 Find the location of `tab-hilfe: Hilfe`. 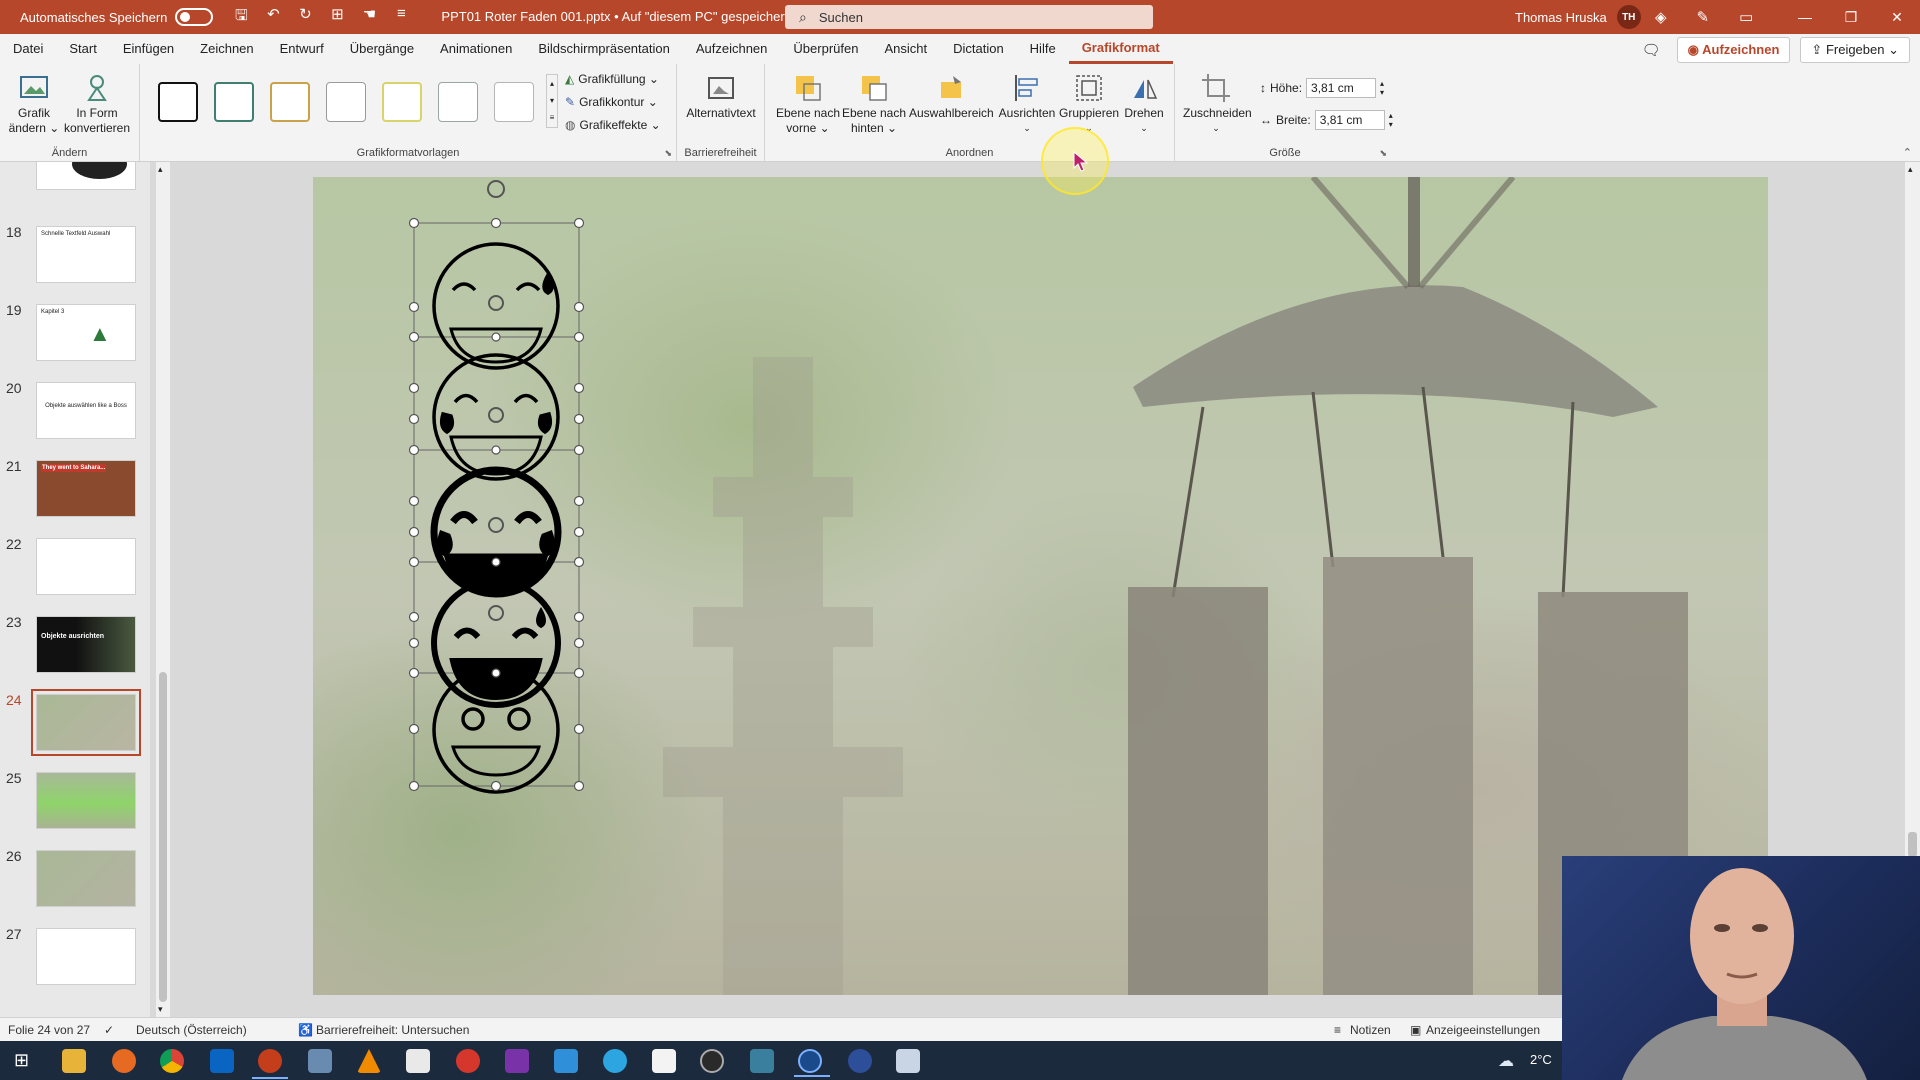

tab-hilfe: Hilfe is located at coordinates (1043, 49).